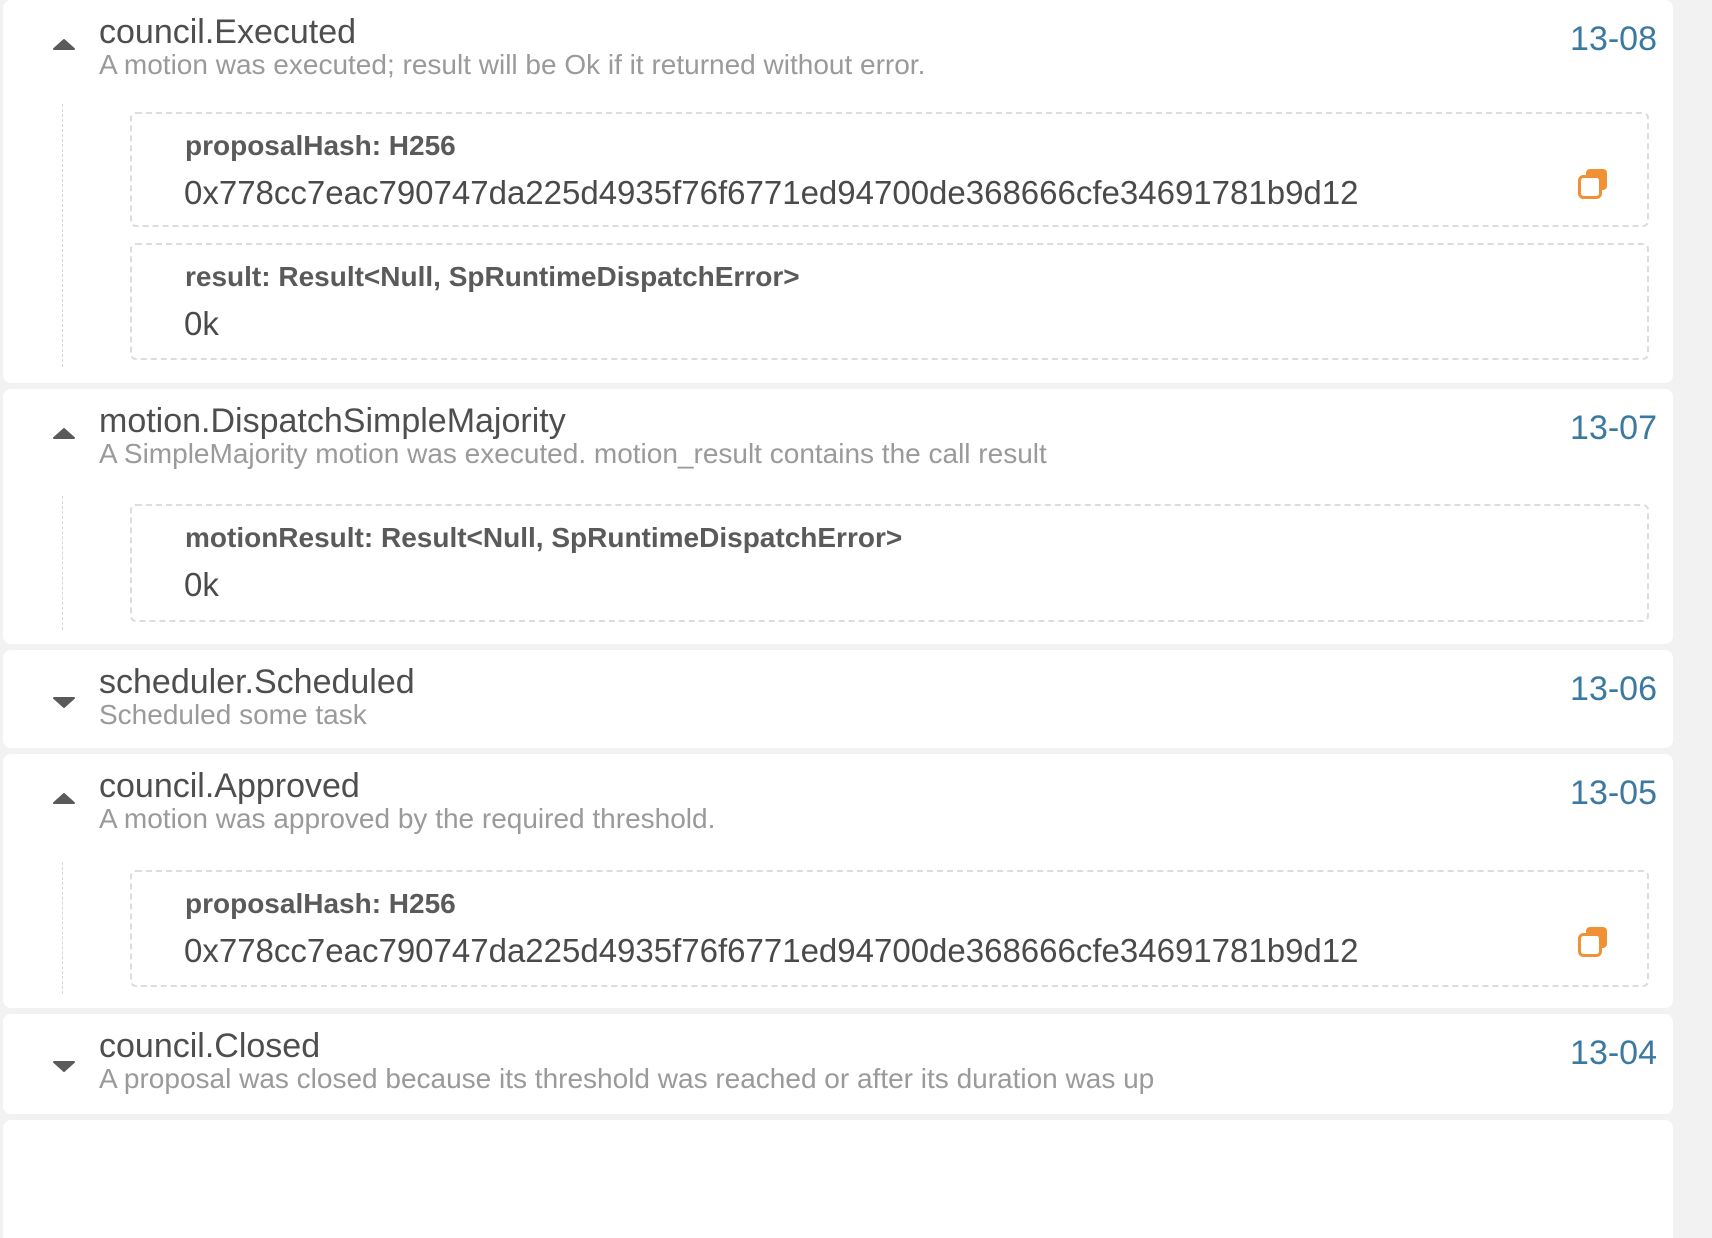  Describe the element at coordinates (1613, 689) in the screenshot. I see `event-id-link: 13-06` at that location.